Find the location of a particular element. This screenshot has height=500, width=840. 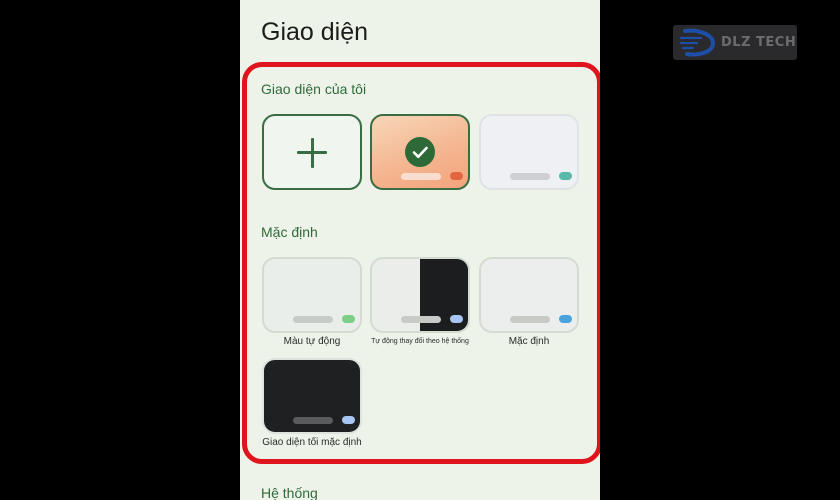

check-icon is located at coordinates (420, 152).